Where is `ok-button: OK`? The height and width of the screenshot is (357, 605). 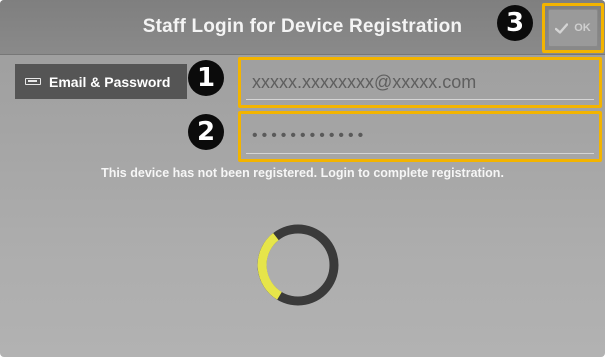 ok-button: OK is located at coordinates (573, 28).